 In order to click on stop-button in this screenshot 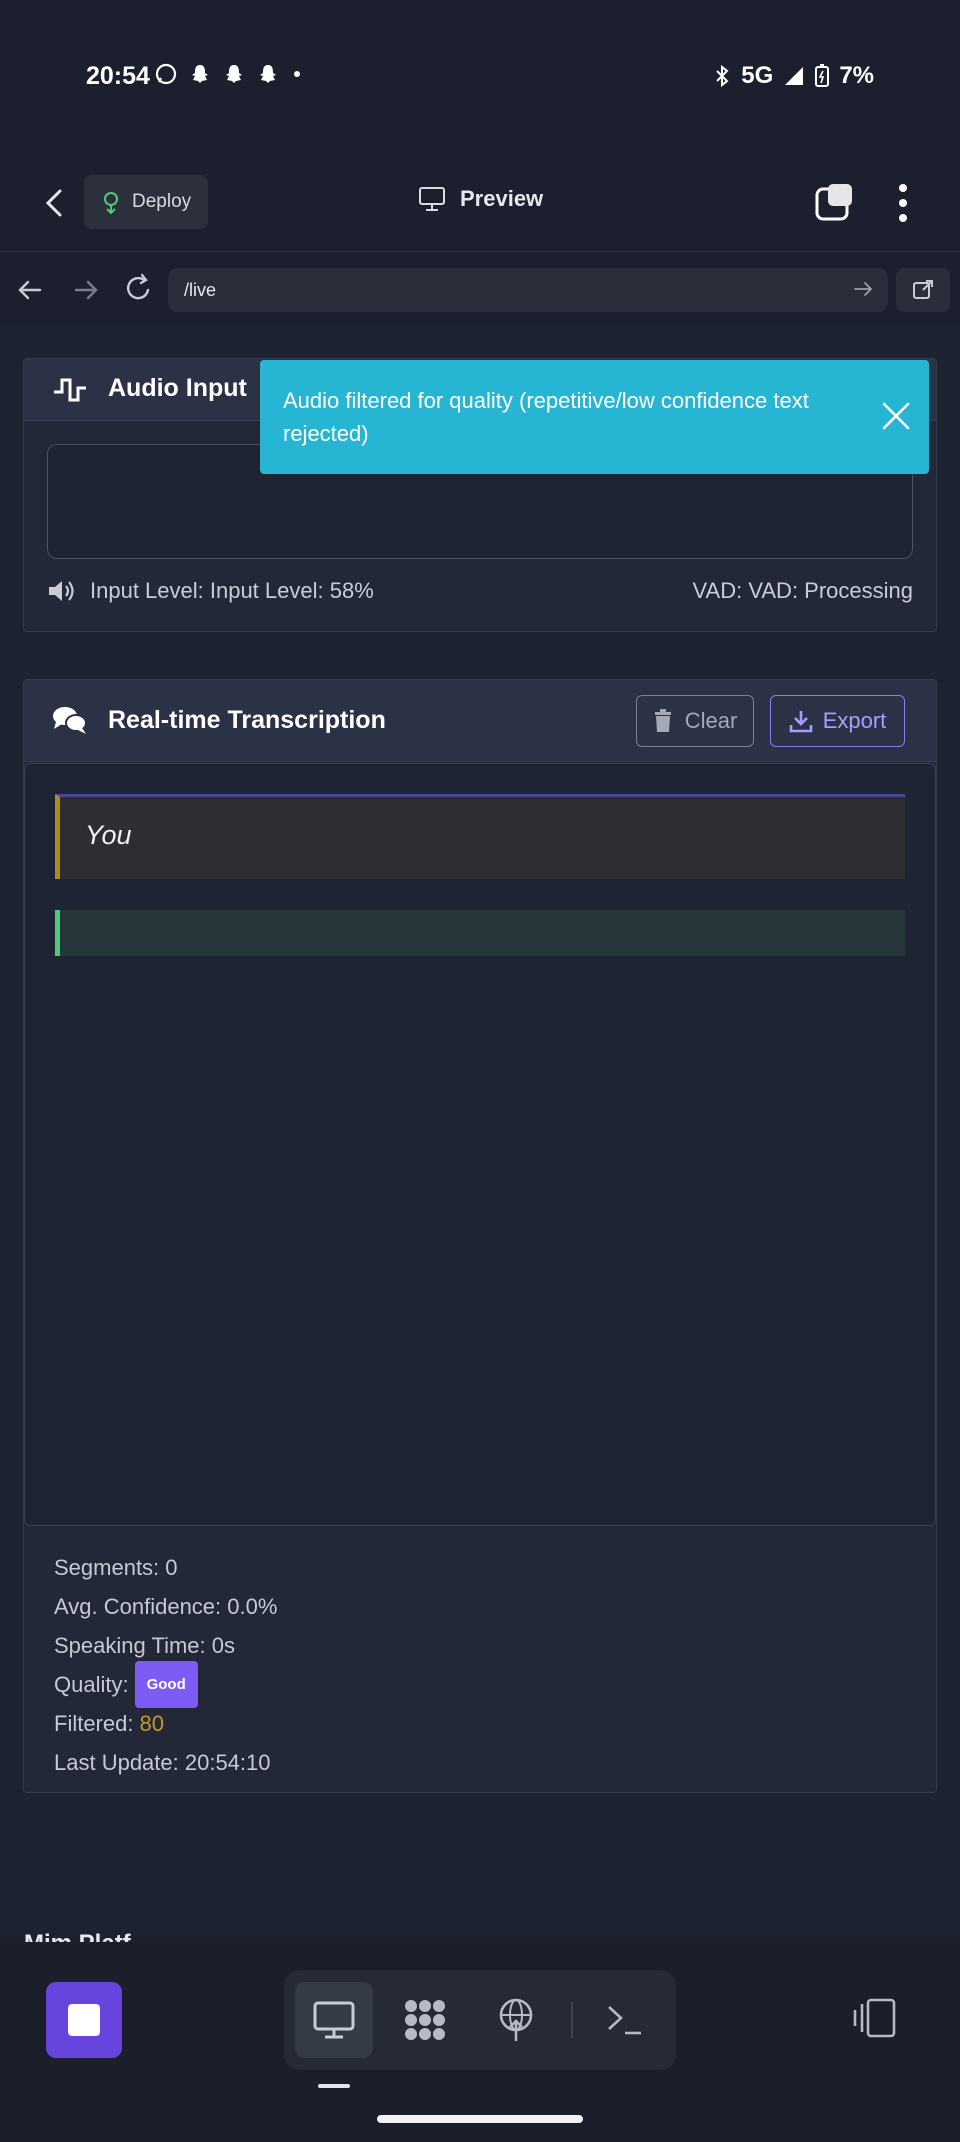, I will do `click(84, 2020)`.